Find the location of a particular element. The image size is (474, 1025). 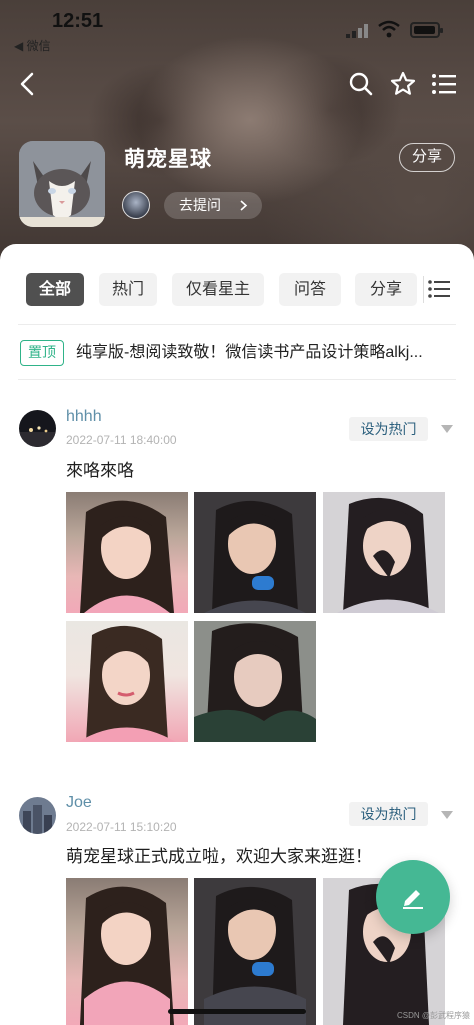

compose-button is located at coordinates (413, 897).